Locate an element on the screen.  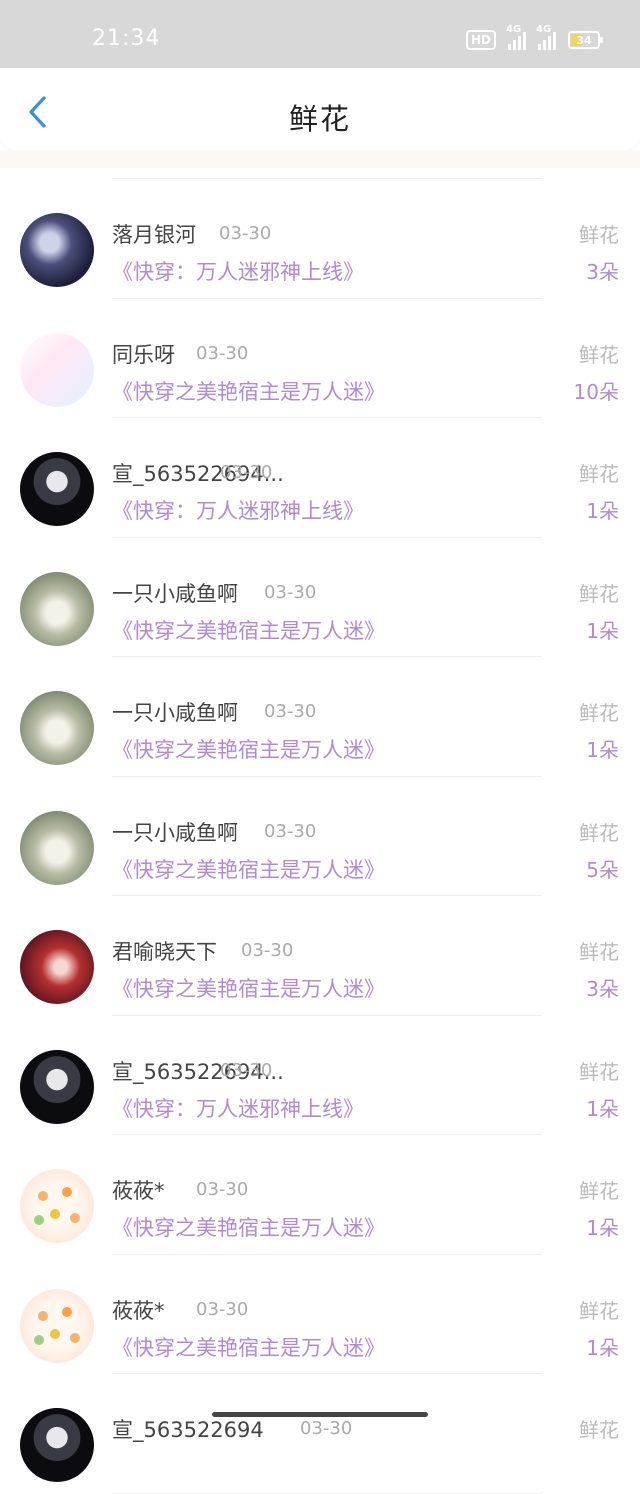
list-item: 宣_563522694 03-30 鲜花 is located at coordinates (320, 1434).